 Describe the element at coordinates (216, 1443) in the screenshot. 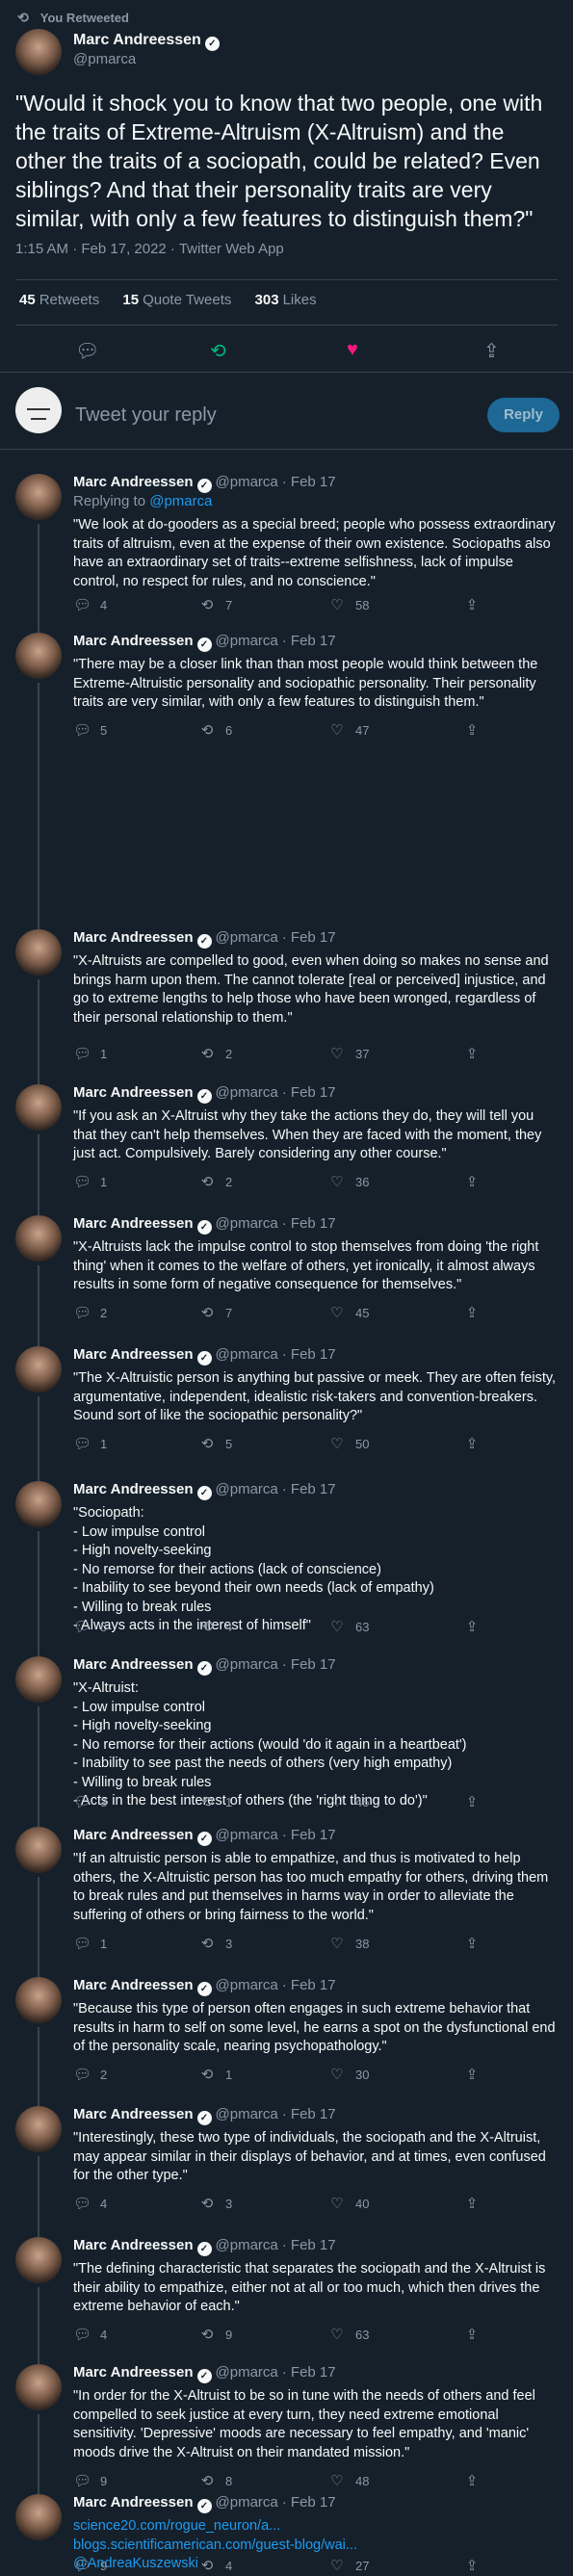

I see `retweet-action: ⟲ 5` at that location.